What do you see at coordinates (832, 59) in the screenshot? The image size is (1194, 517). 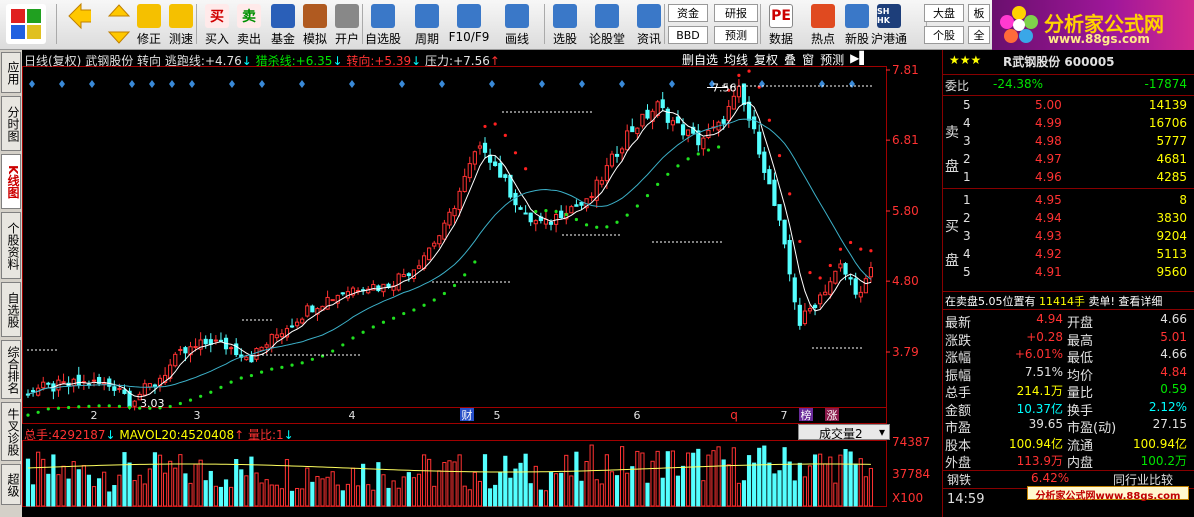 I see `chart-tool-5: 预测` at bounding box center [832, 59].